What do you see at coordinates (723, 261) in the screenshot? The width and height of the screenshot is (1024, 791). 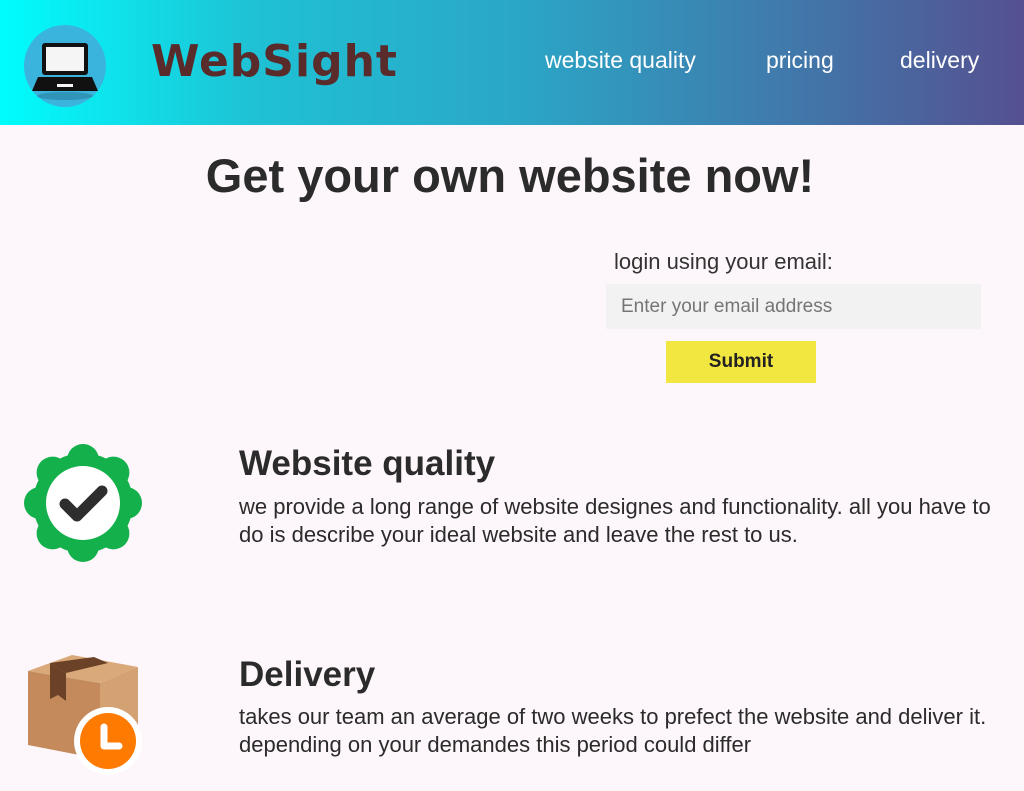 I see `login-label: login using your email:` at bounding box center [723, 261].